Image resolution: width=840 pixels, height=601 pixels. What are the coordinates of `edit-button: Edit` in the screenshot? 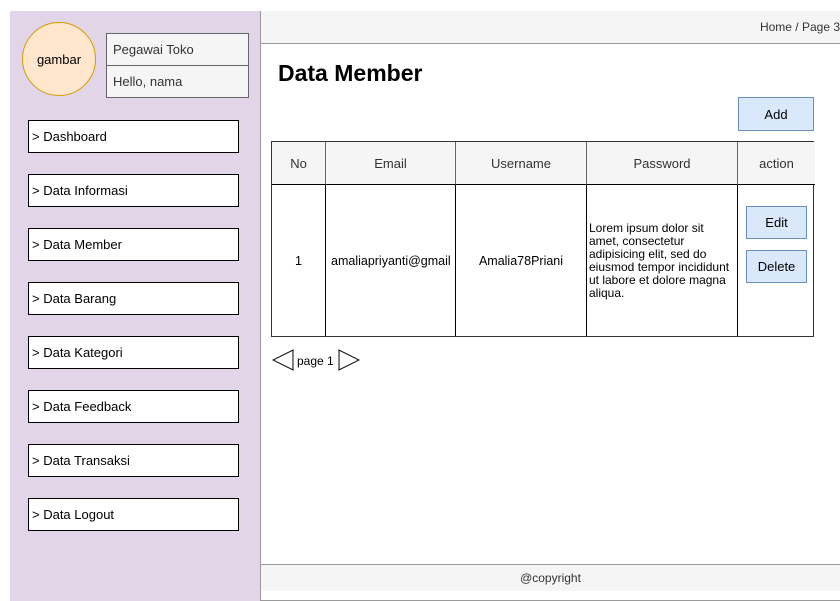 It's located at (776, 222).